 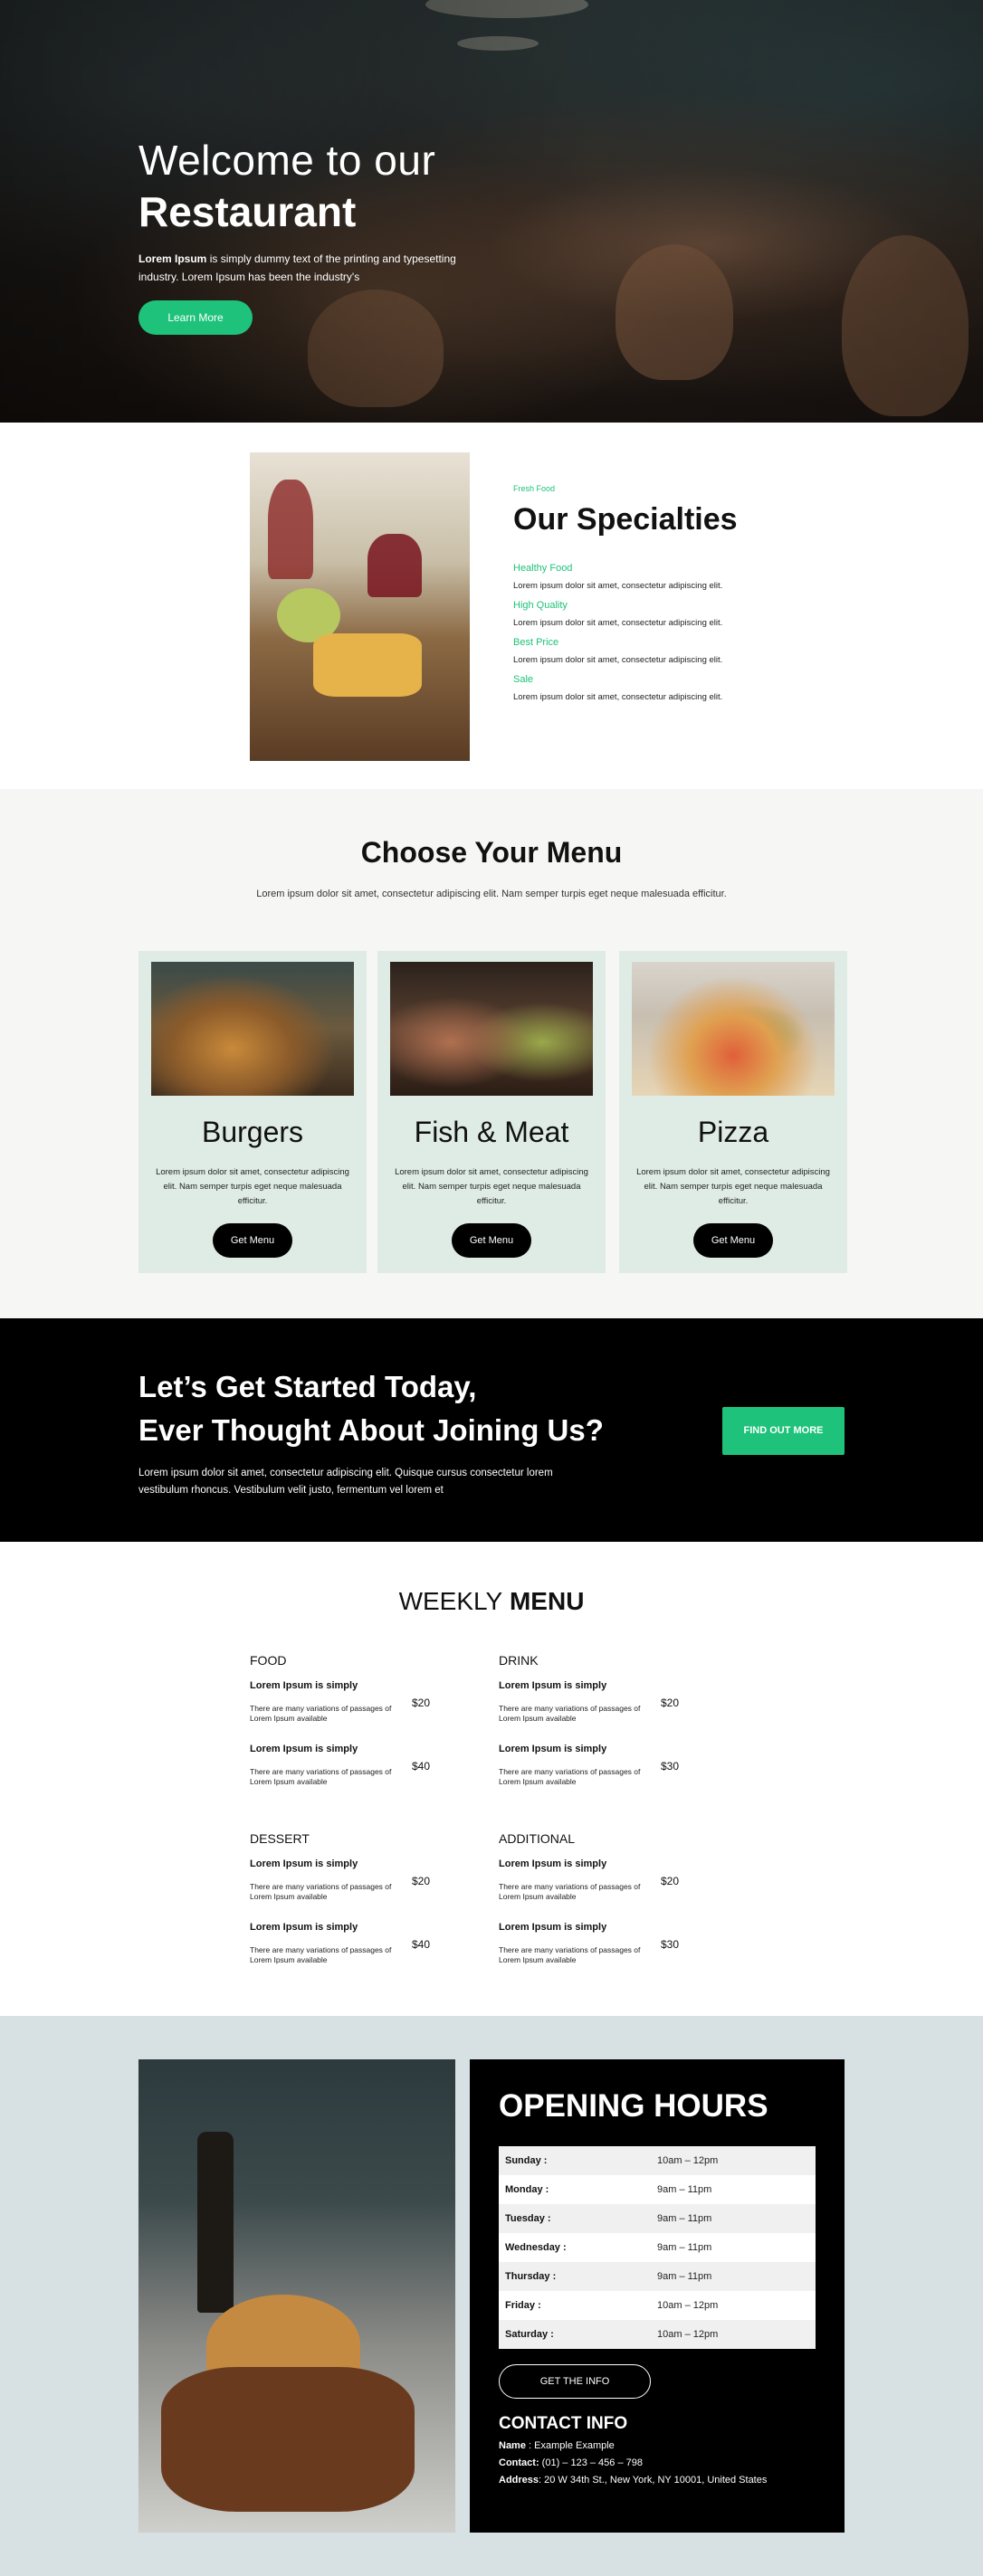 I want to click on hours-day: Wednesday :, so click(x=536, y=2247).